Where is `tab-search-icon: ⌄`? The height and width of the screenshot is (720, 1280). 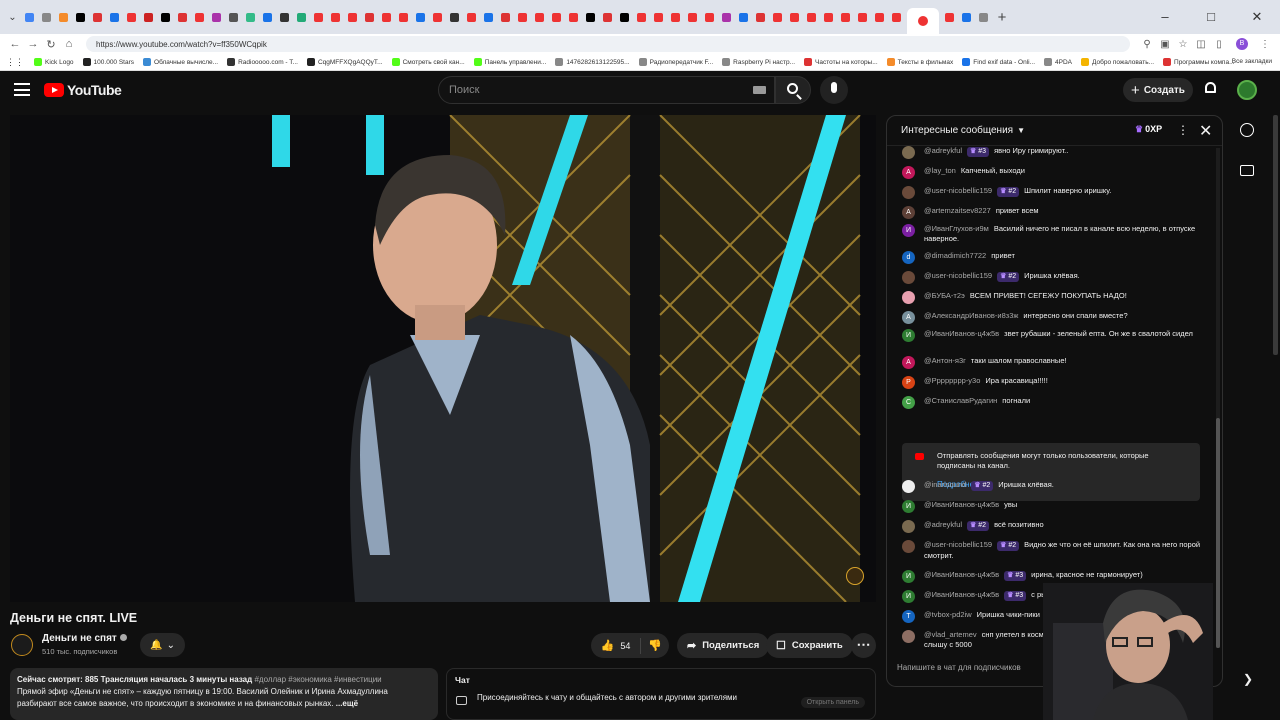 tab-search-icon: ⌄ is located at coordinates (12, 17).